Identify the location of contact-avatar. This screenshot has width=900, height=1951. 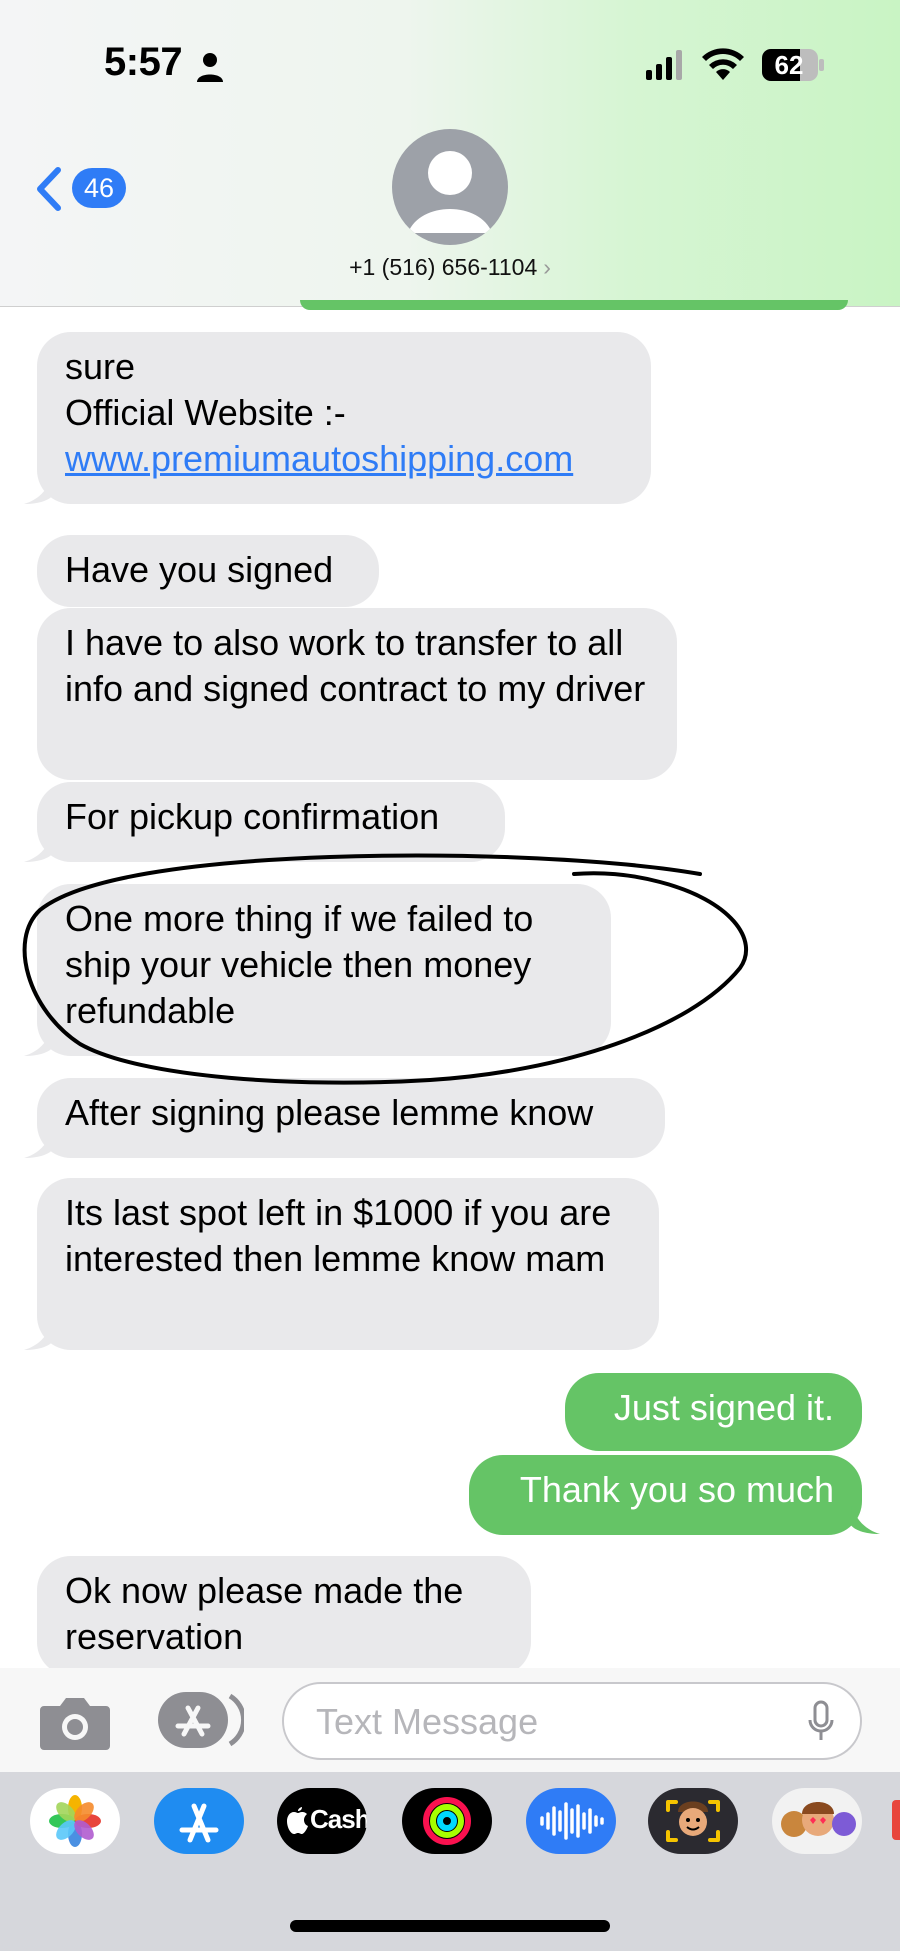
(450, 187).